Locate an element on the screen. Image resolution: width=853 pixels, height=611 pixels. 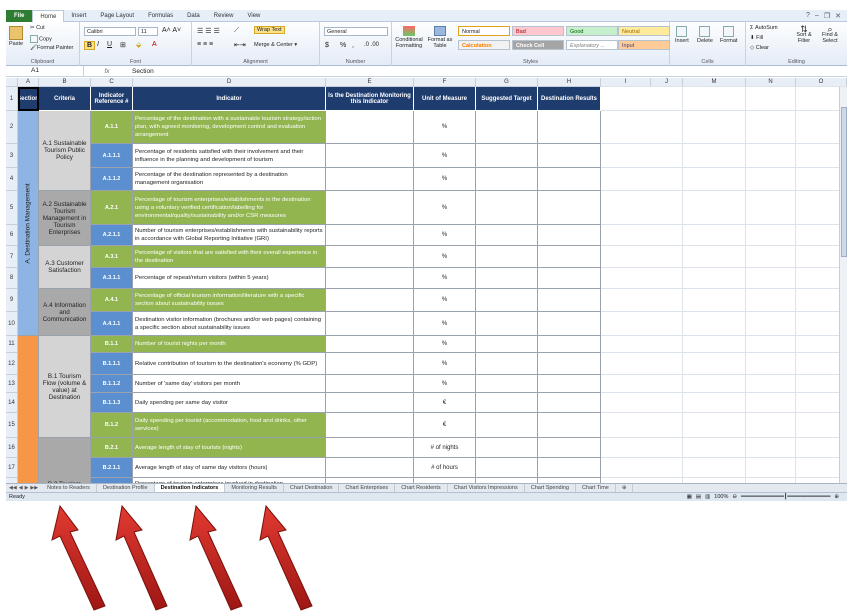
indicator-ref: A.1.1 is located at coordinates (112, 127).